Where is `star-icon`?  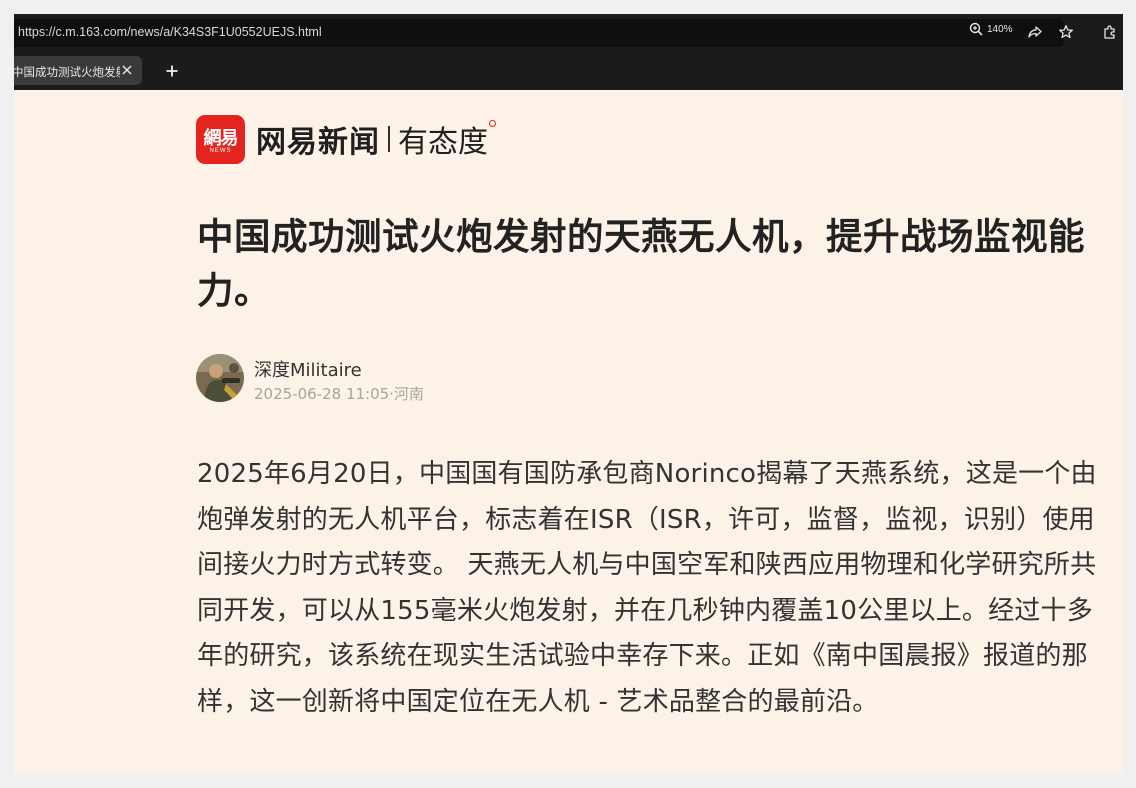
star-icon is located at coordinates (1066, 32).